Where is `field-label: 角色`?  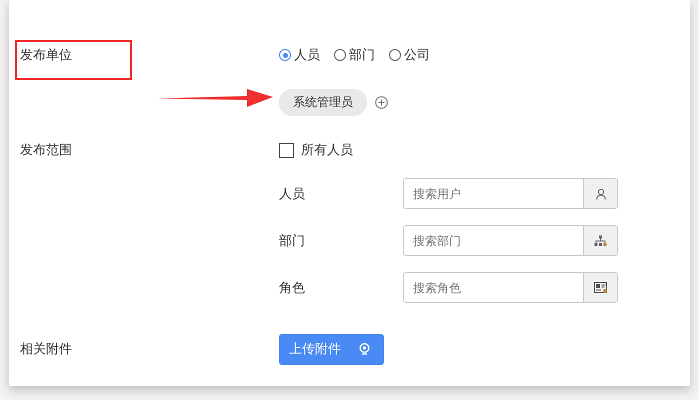
field-label: 角色 is located at coordinates (292, 288).